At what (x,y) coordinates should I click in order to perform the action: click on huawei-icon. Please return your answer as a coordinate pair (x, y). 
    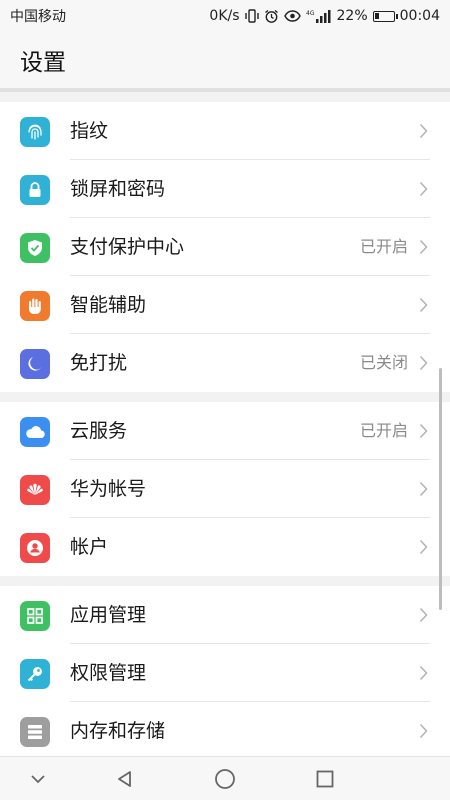
    Looking at the image, I should click on (35, 490).